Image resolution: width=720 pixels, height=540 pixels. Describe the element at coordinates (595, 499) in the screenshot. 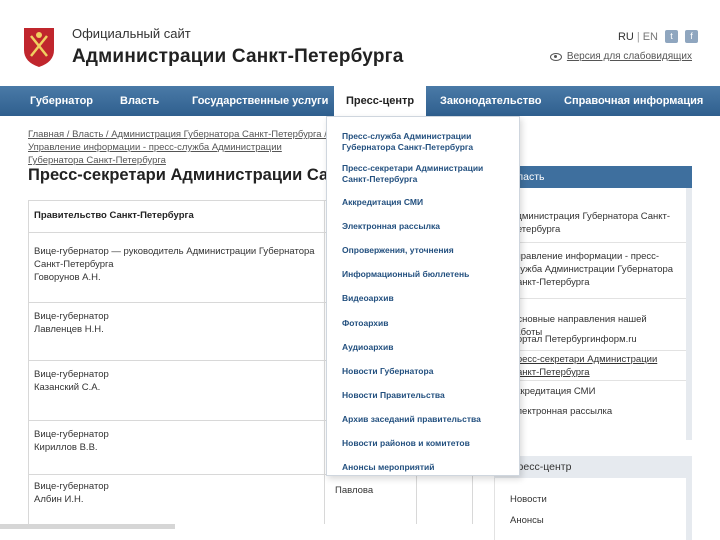

I see `sidebar-item: Новости` at that location.